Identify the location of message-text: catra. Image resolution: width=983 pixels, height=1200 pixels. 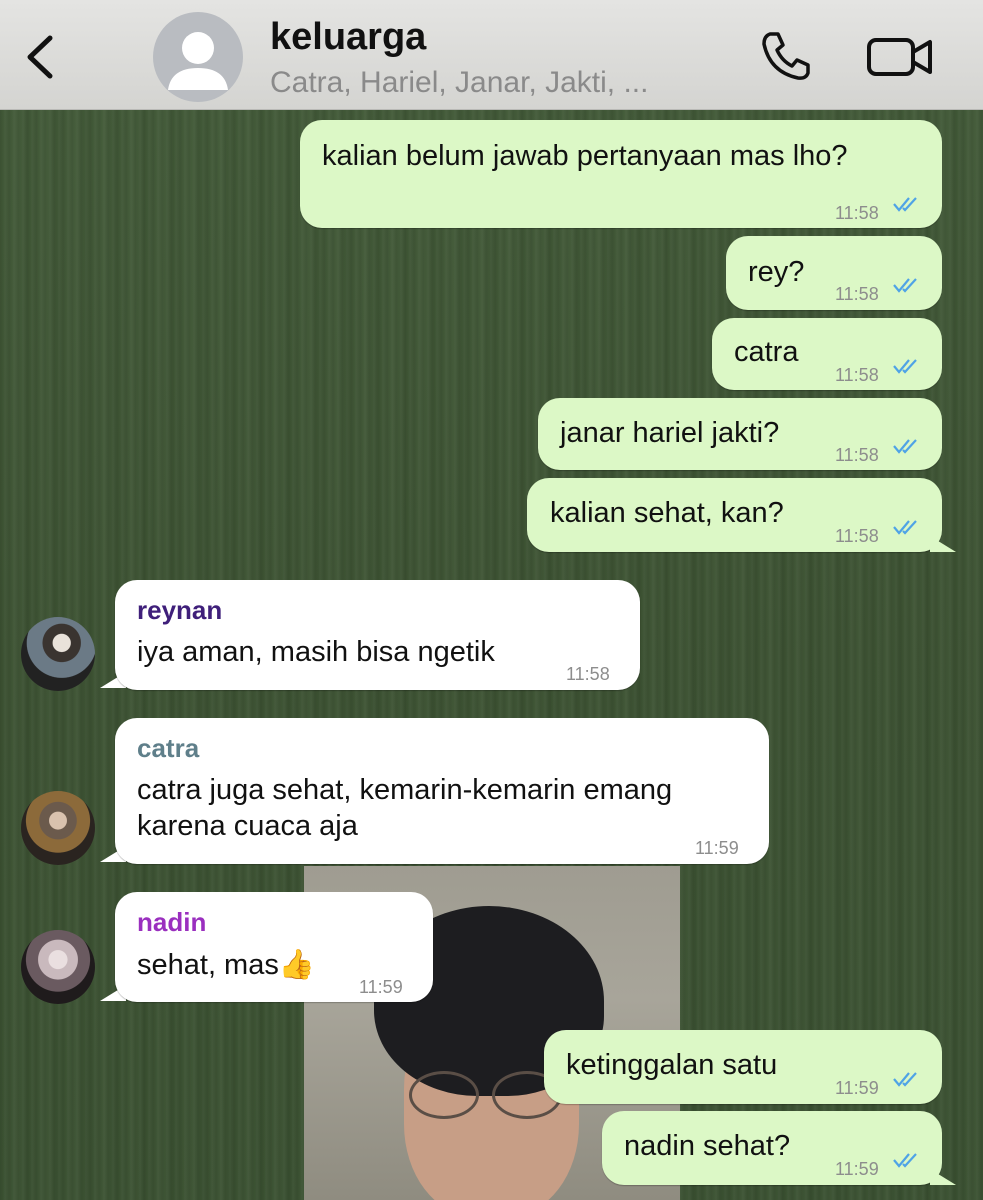
(766, 352).